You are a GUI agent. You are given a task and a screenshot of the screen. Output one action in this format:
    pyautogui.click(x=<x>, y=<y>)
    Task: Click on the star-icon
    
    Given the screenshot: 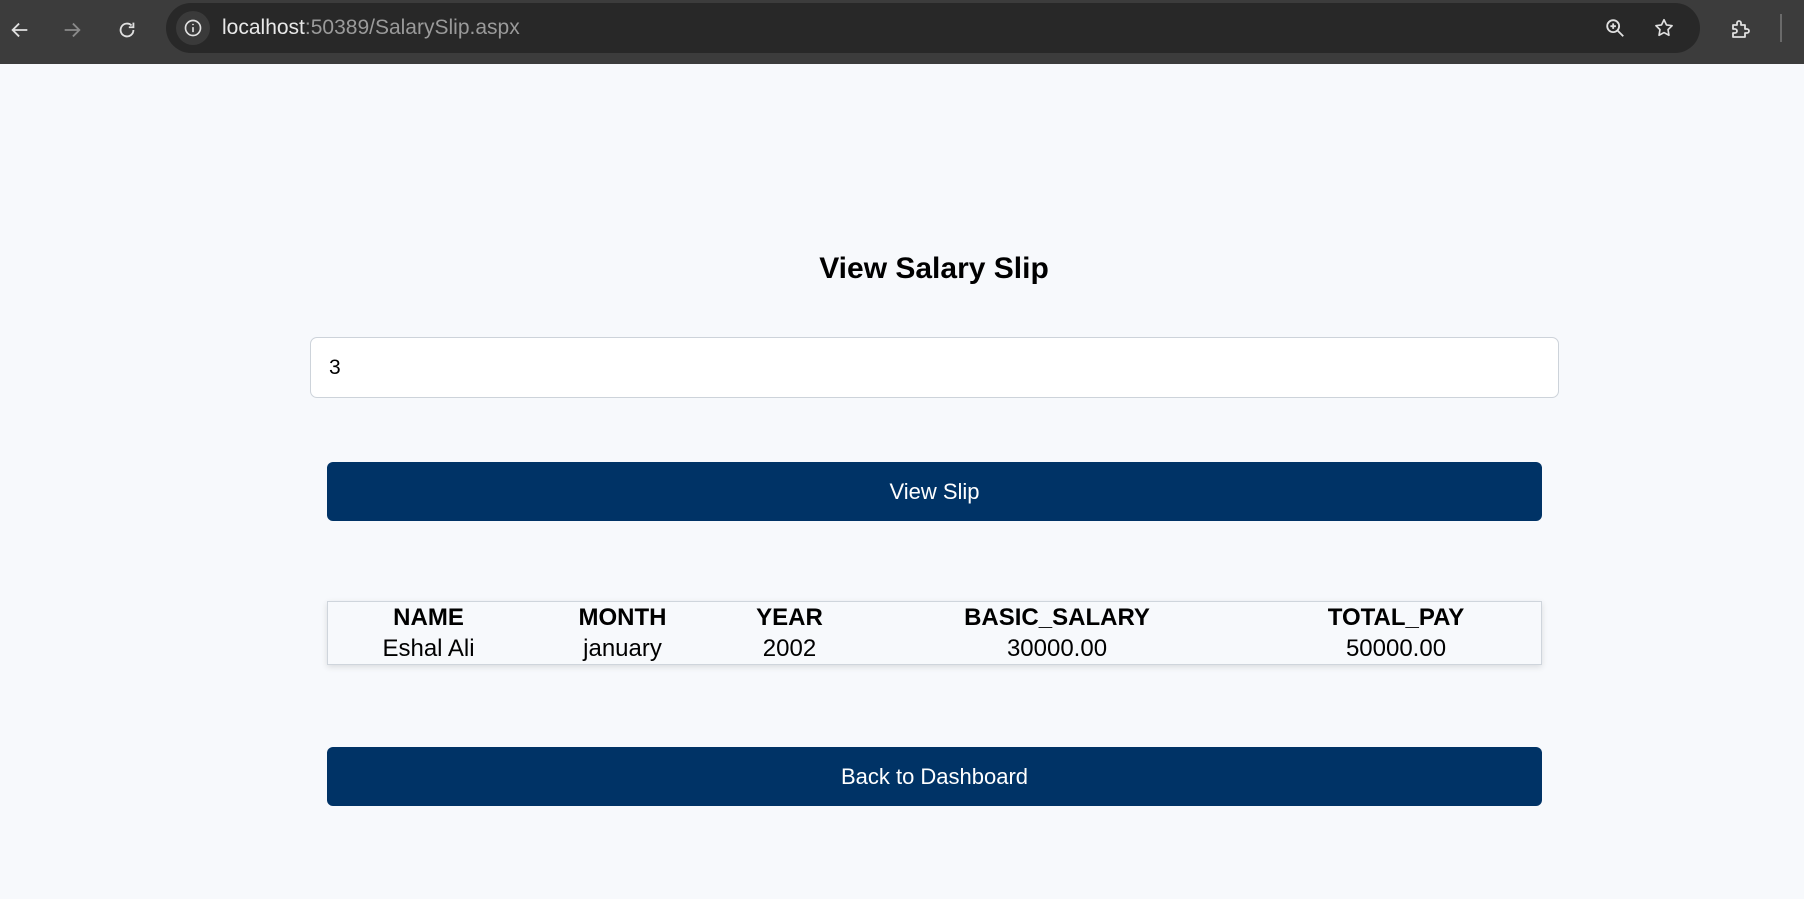 What is the action you would take?
    pyautogui.click(x=1664, y=27)
    